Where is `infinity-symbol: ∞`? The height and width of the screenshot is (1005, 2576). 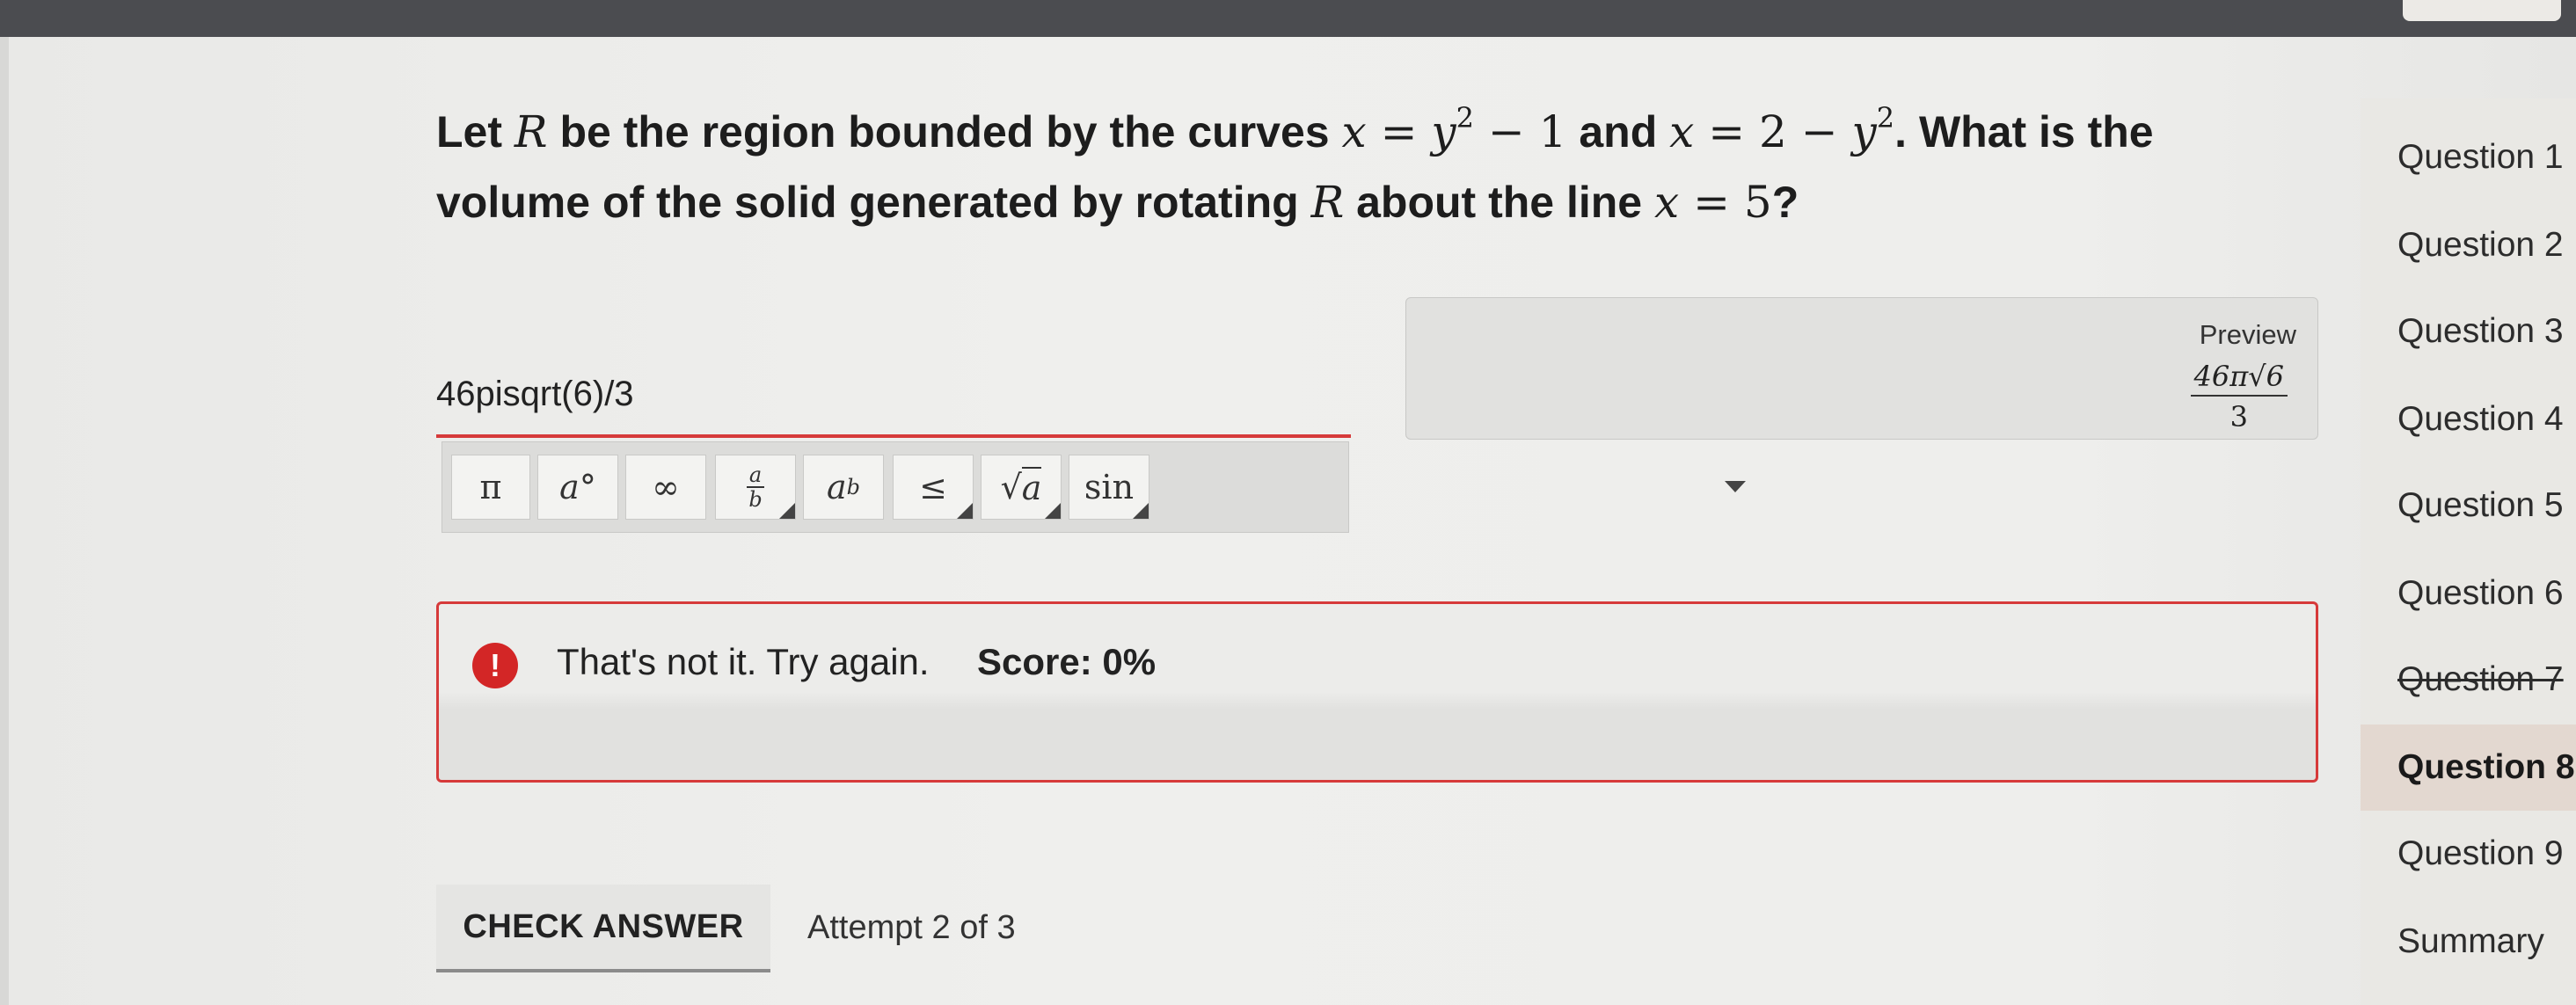 infinity-symbol: ∞ is located at coordinates (666, 487).